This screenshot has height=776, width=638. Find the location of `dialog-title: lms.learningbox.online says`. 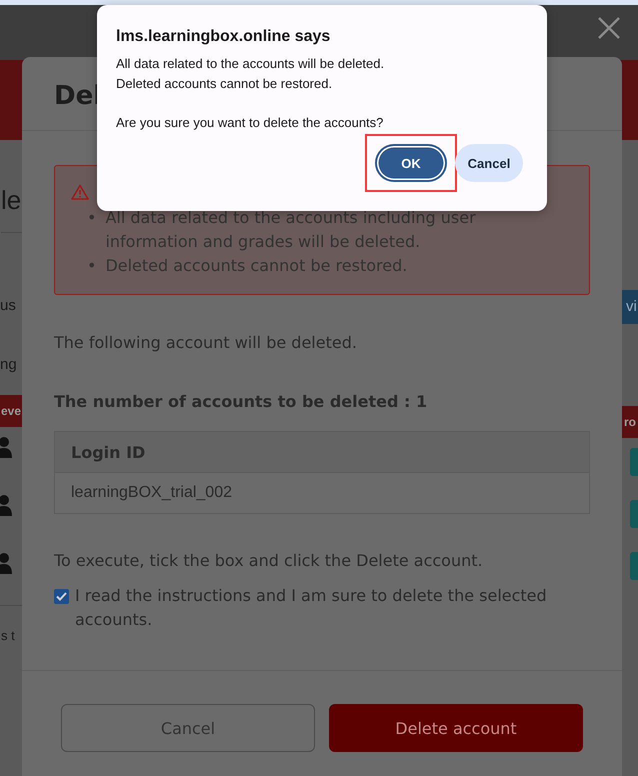

dialog-title: lms.learningbox.online says is located at coordinates (224, 37).